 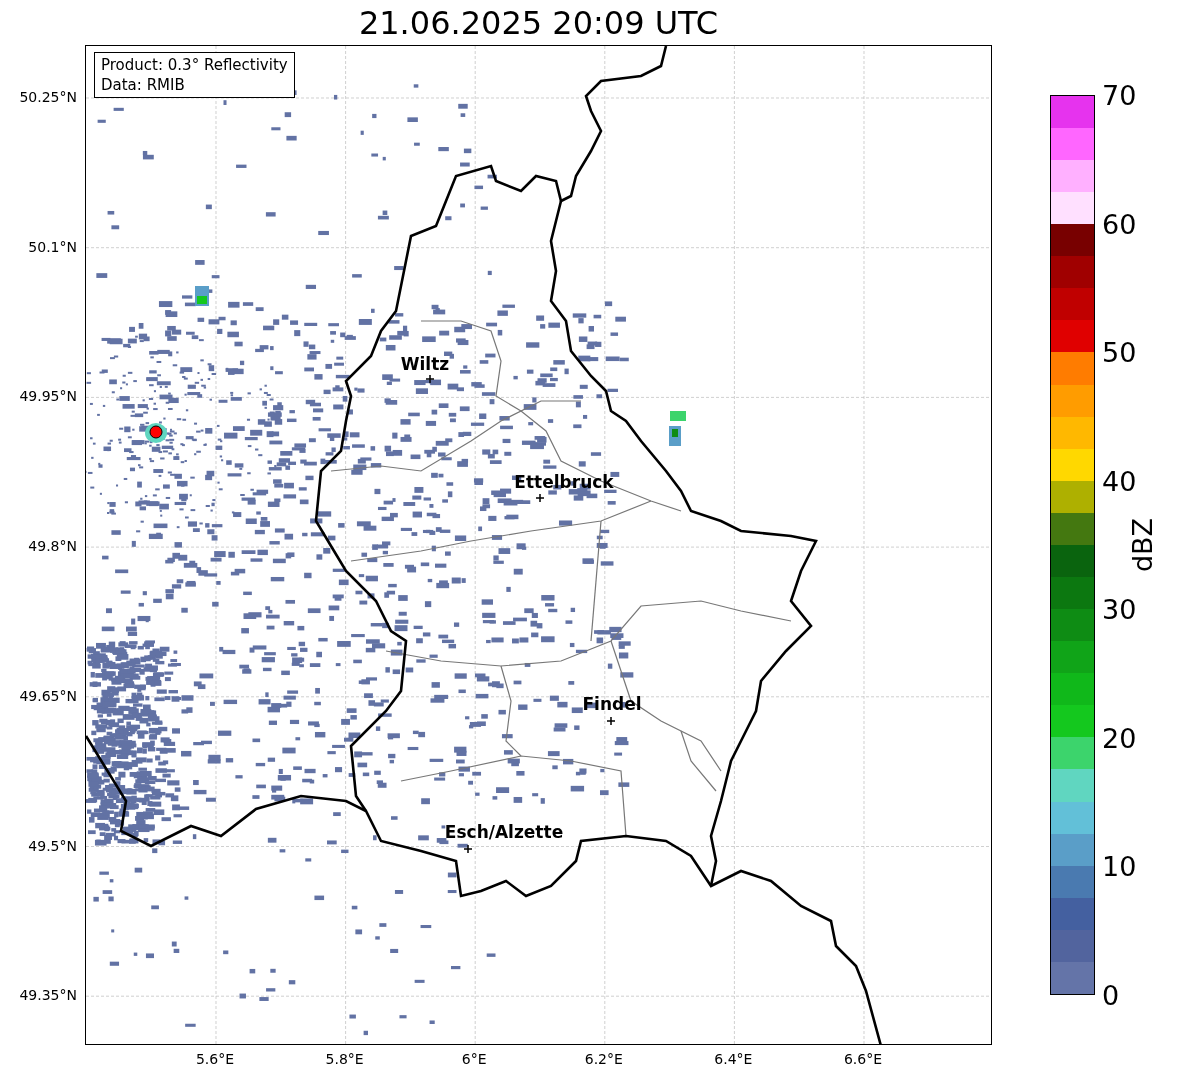 I want to click on latitude-label: 49.5°N, so click(x=52, y=845).